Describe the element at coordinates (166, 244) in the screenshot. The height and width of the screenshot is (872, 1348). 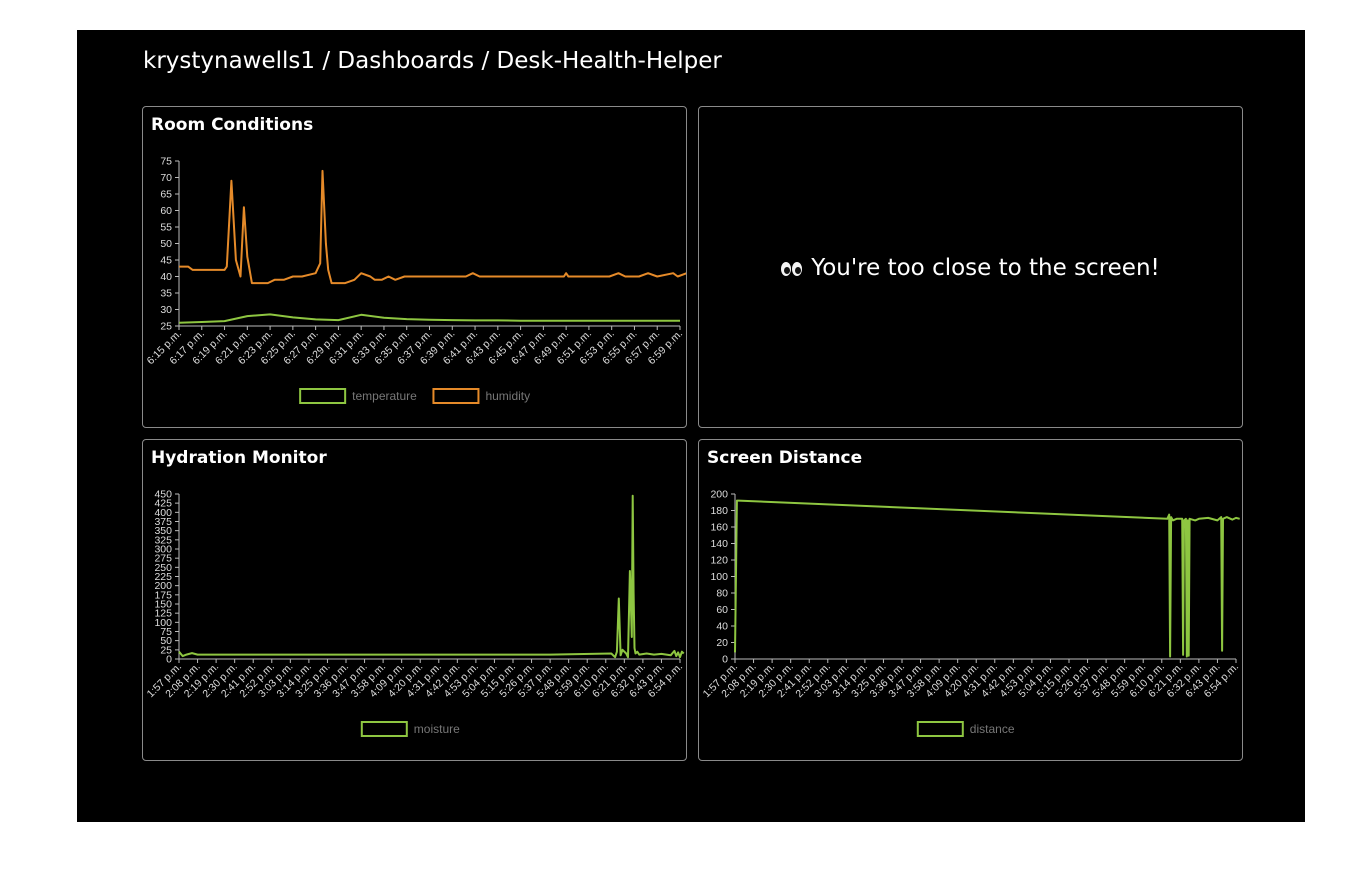
I see `y-tick-label: 50` at that location.